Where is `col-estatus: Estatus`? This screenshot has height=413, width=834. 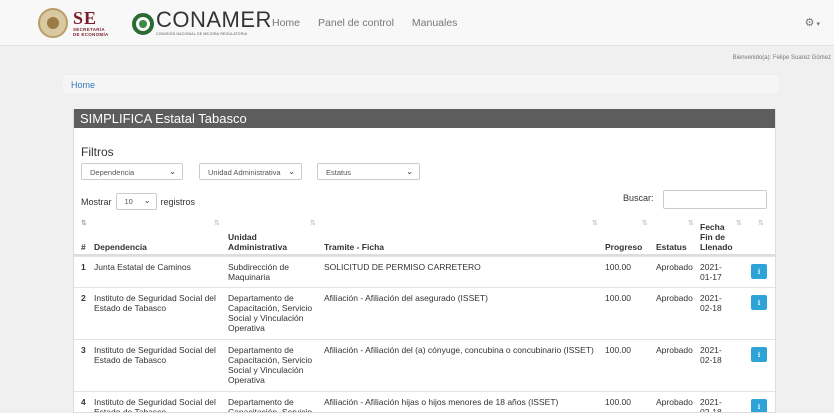
col-estatus: Estatus is located at coordinates (671, 247).